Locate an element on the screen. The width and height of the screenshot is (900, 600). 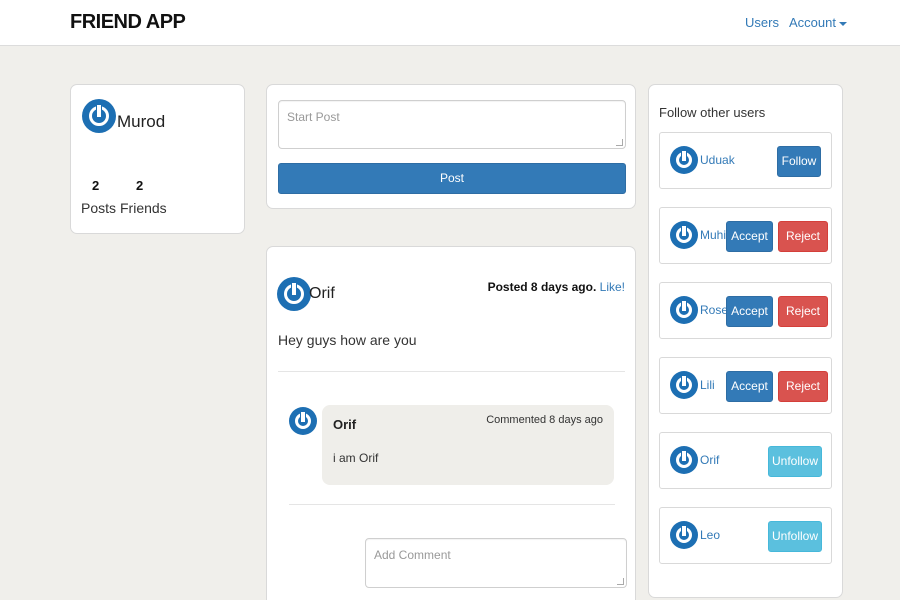
post-timestamp: Posted 8 days ago. is located at coordinates (542, 287).